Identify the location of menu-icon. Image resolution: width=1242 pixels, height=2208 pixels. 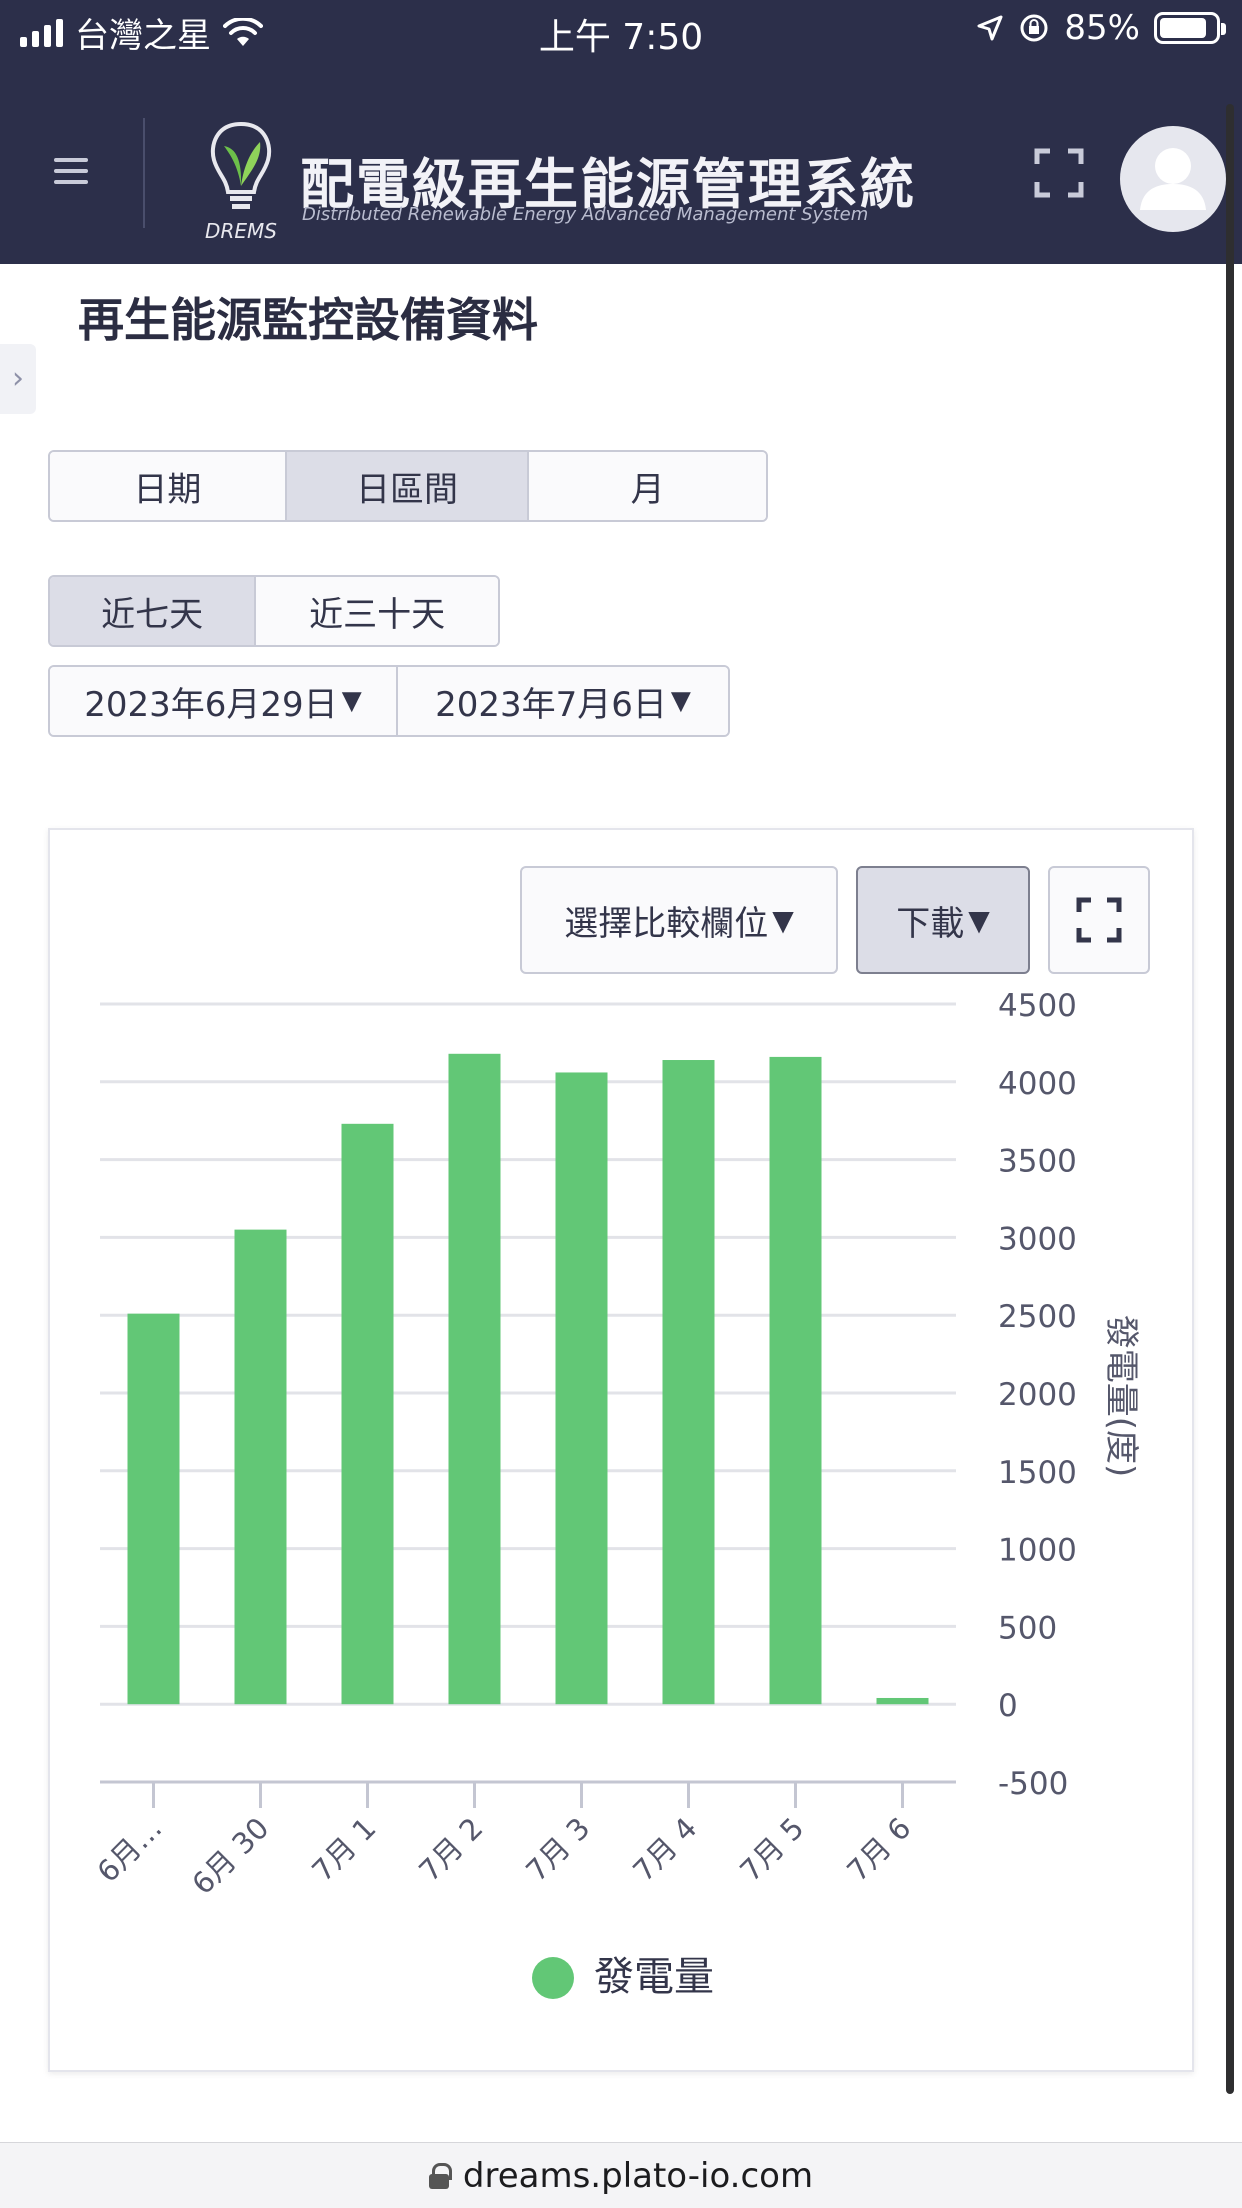
(71, 171).